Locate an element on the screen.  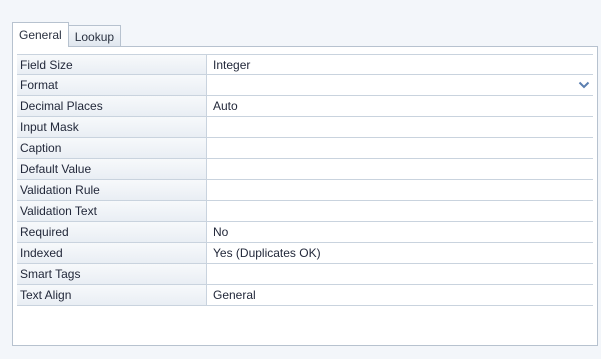
property-label: Indexed is located at coordinates (112, 253).